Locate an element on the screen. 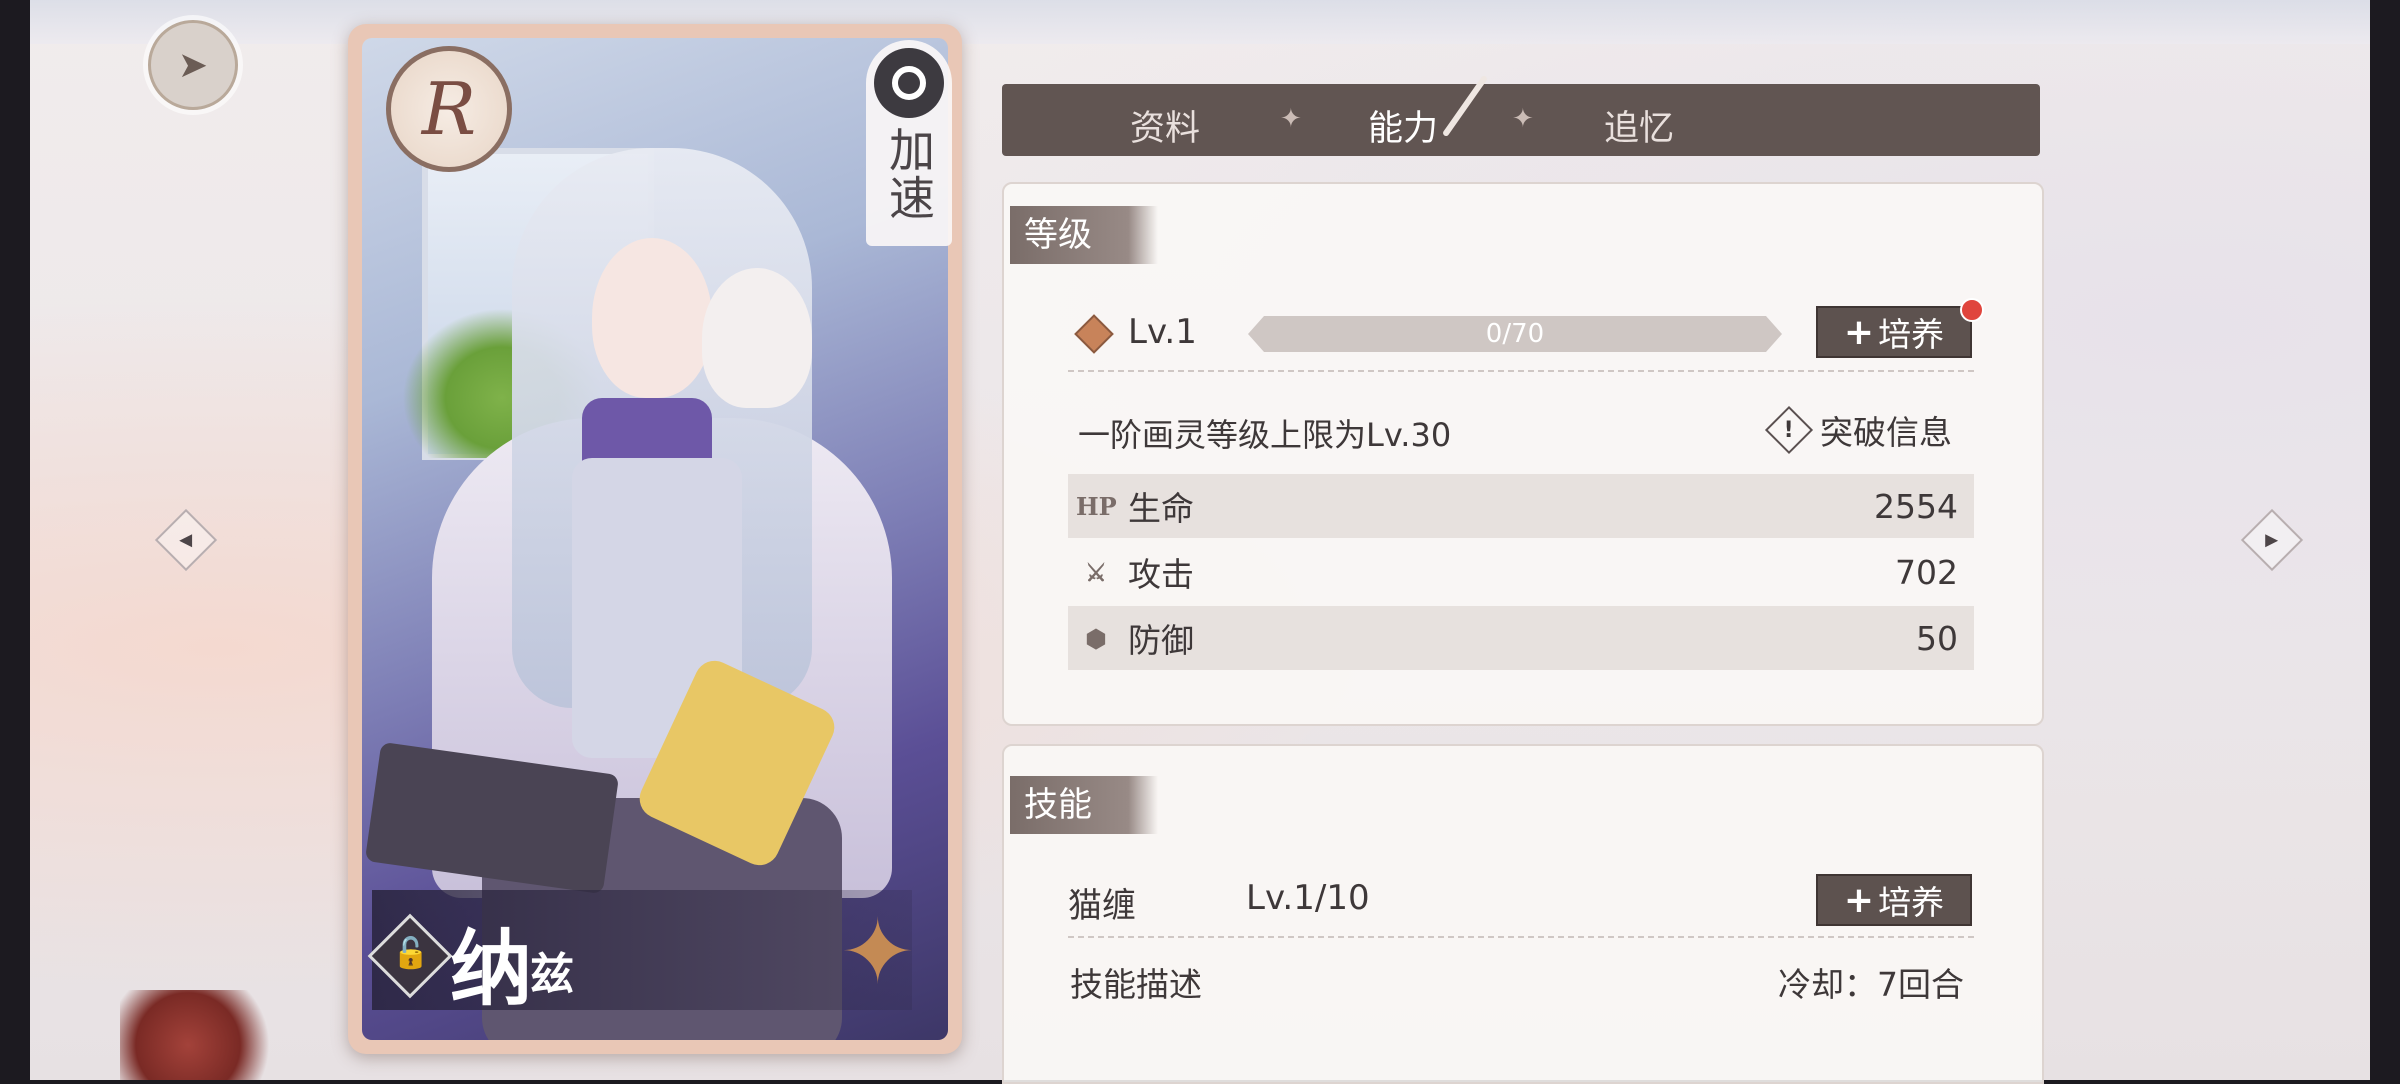 The width and height of the screenshot is (2400, 1084). arrow-right-icon: ▸ is located at coordinates (2272, 540).